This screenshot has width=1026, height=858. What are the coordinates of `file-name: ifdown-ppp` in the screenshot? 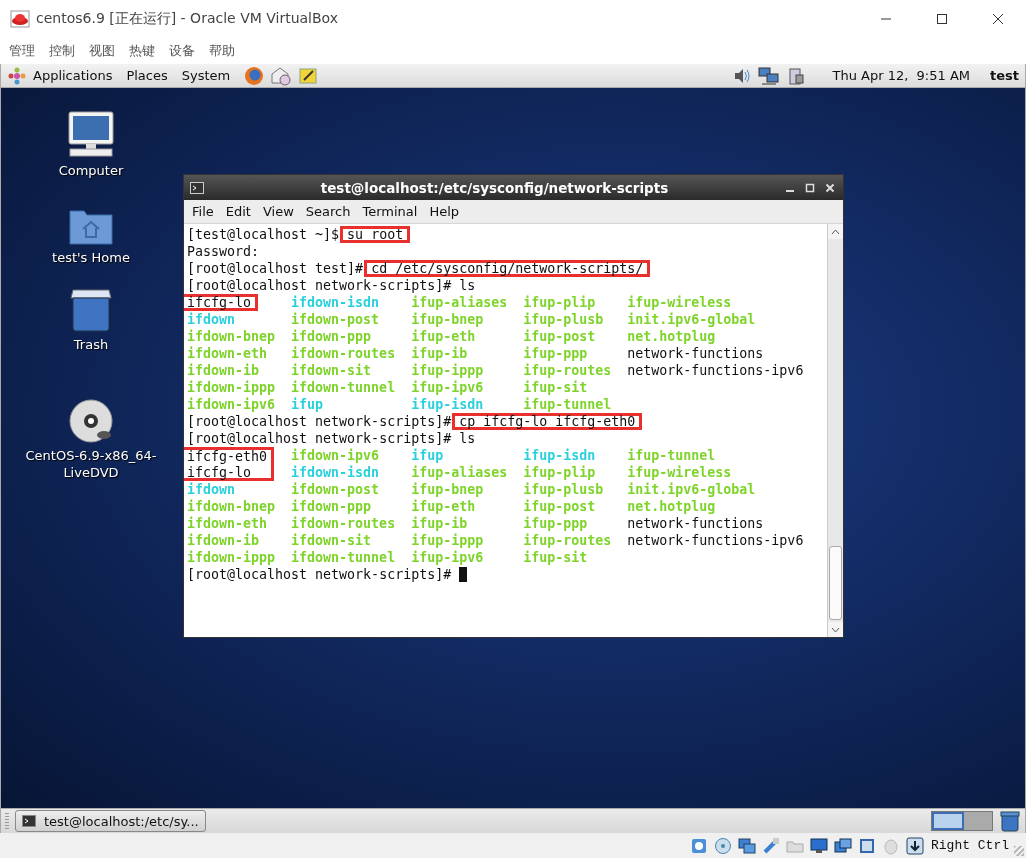 It's located at (331, 506).